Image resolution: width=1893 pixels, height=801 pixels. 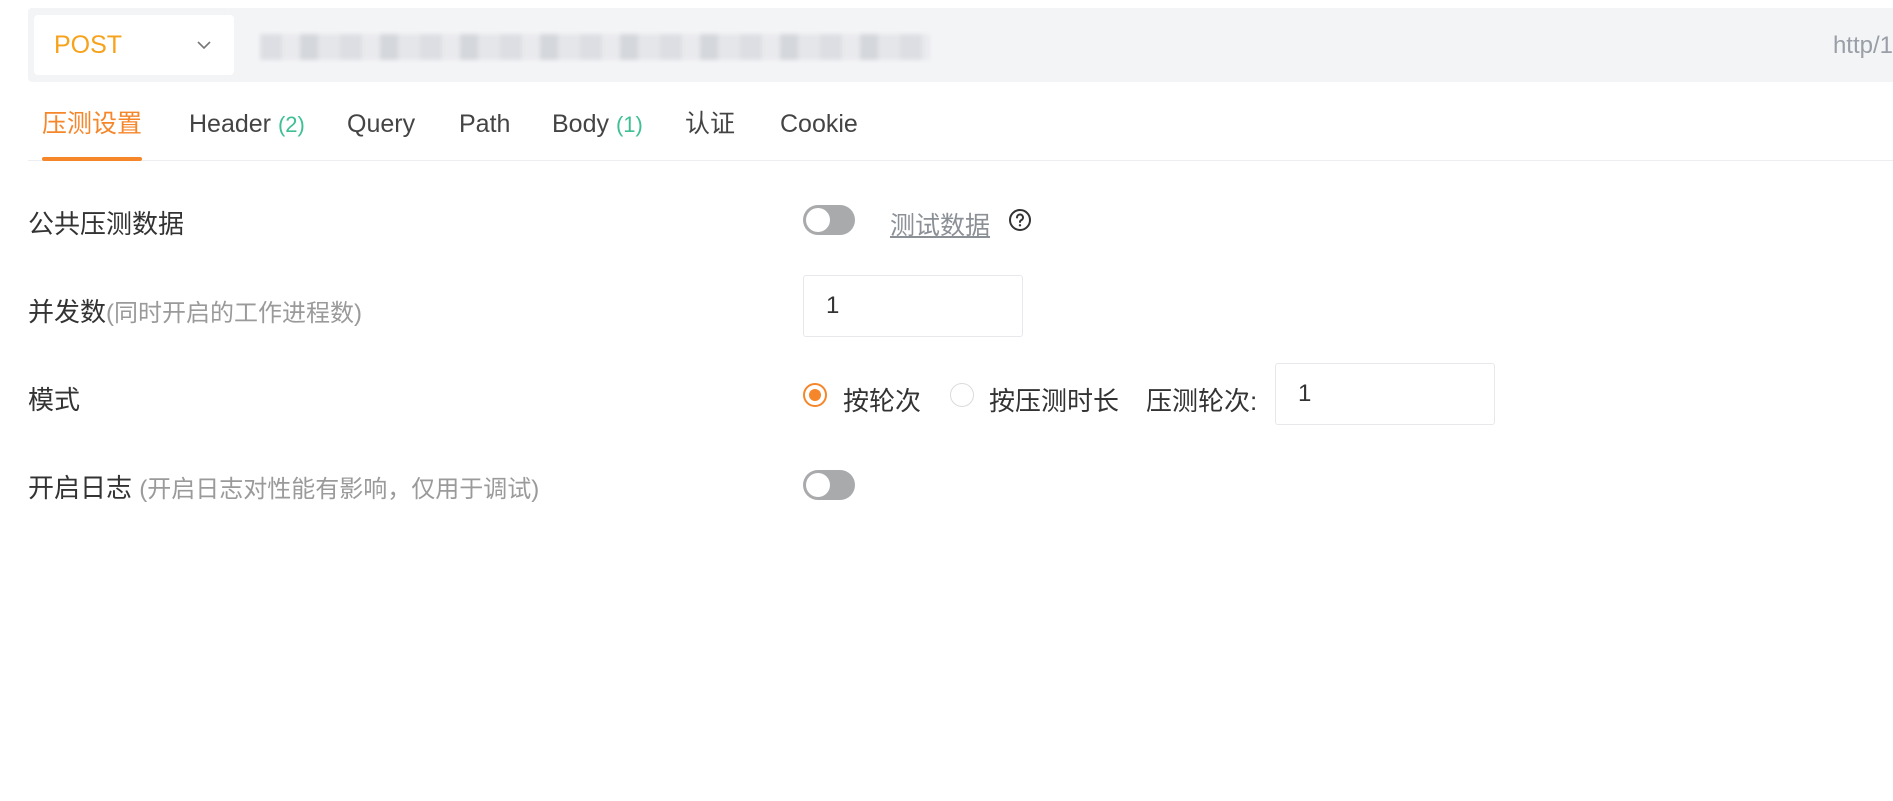 What do you see at coordinates (1020, 222) in the screenshot?
I see `help-circle-icon` at bounding box center [1020, 222].